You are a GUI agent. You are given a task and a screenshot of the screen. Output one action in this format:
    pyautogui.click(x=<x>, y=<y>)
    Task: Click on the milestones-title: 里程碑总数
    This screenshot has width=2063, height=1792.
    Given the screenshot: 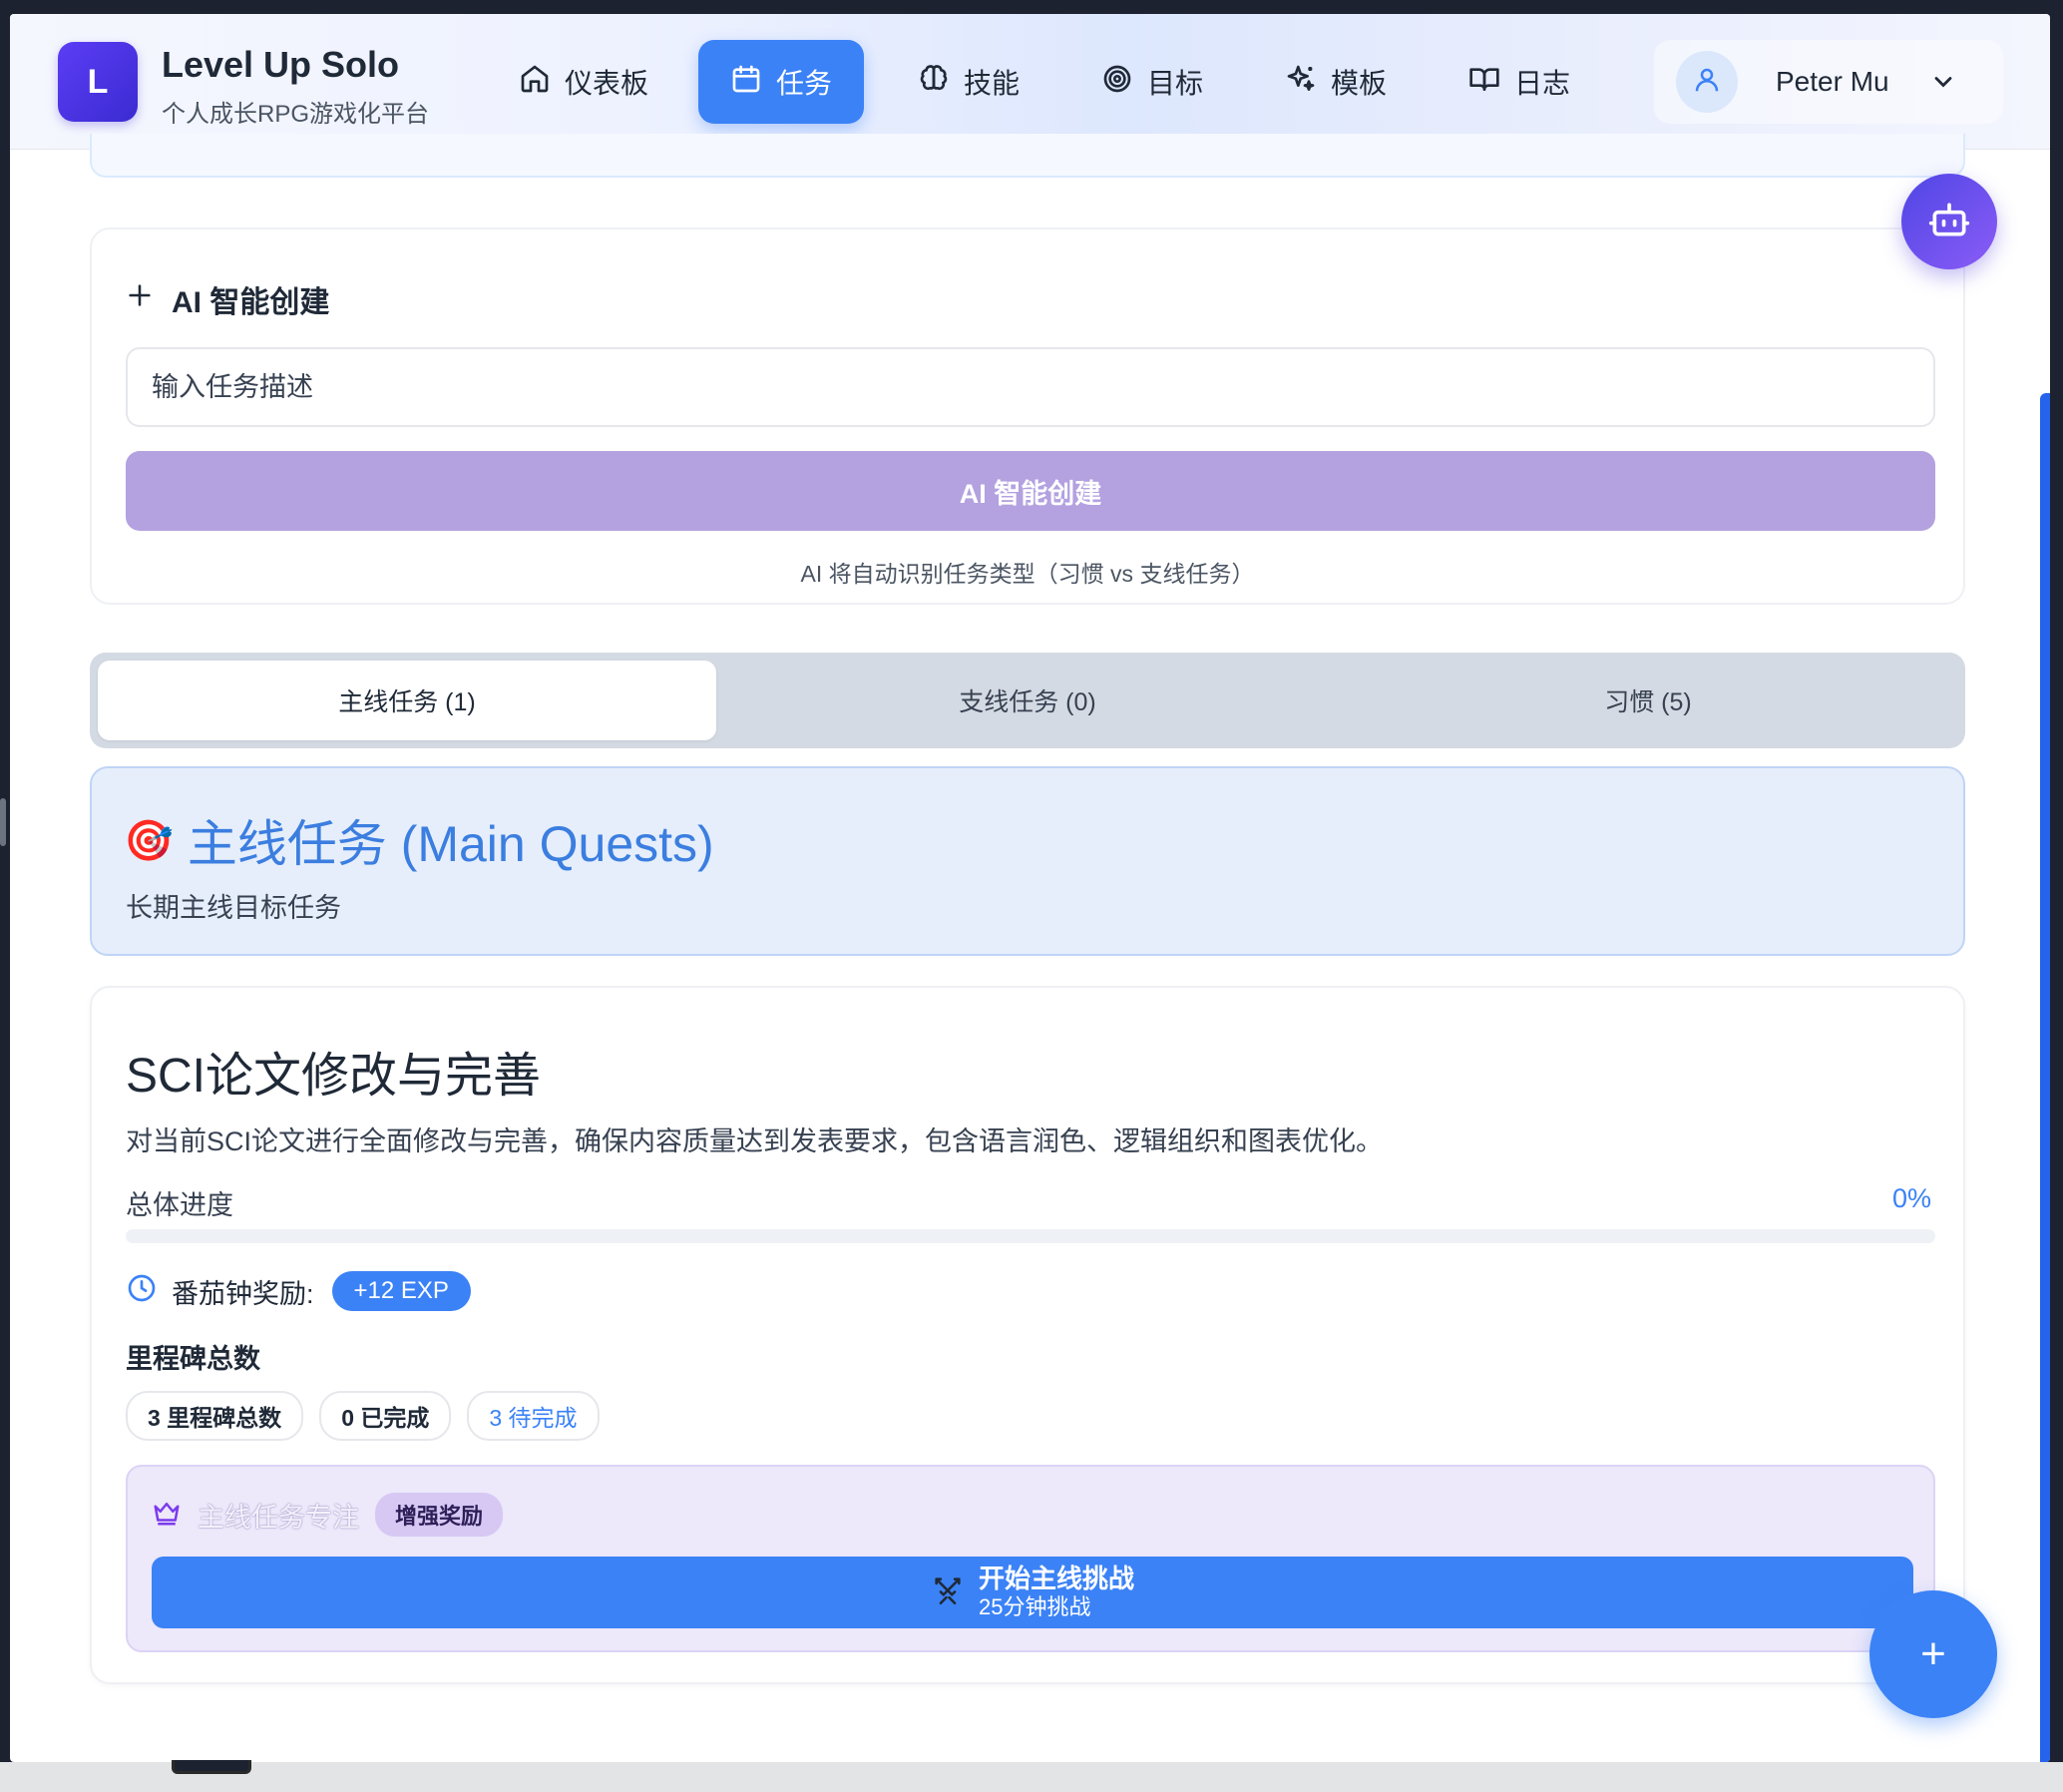 What is the action you would take?
    pyautogui.click(x=193, y=1359)
    